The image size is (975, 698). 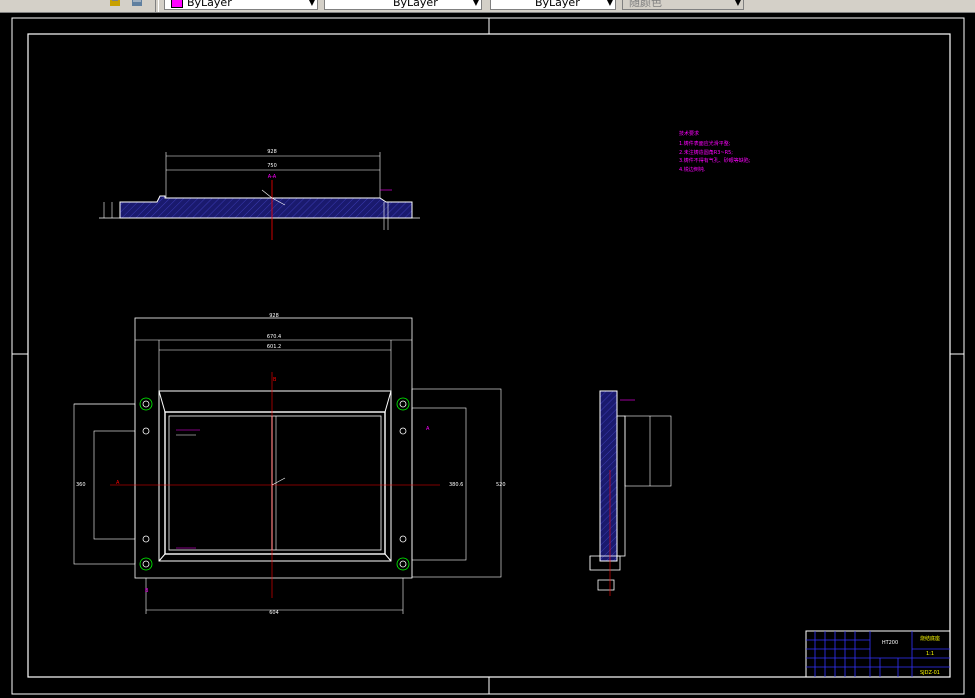 I want to click on dim-text-plan-right: 520, so click(x=501, y=485).